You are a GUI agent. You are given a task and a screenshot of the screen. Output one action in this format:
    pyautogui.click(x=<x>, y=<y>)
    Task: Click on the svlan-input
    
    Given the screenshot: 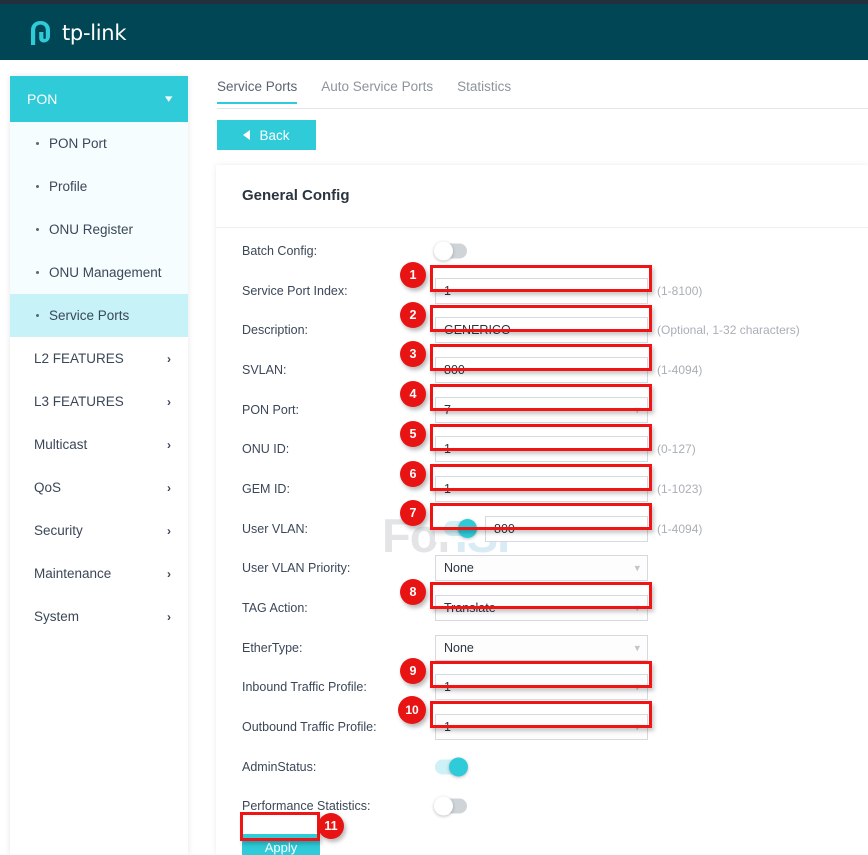 What is the action you would take?
    pyautogui.click(x=541, y=369)
    